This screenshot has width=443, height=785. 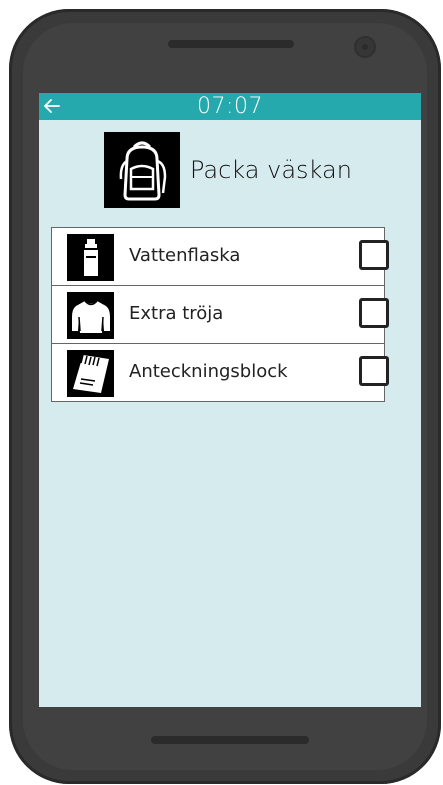 I want to click on status-clock: 07:07, so click(x=230, y=106).